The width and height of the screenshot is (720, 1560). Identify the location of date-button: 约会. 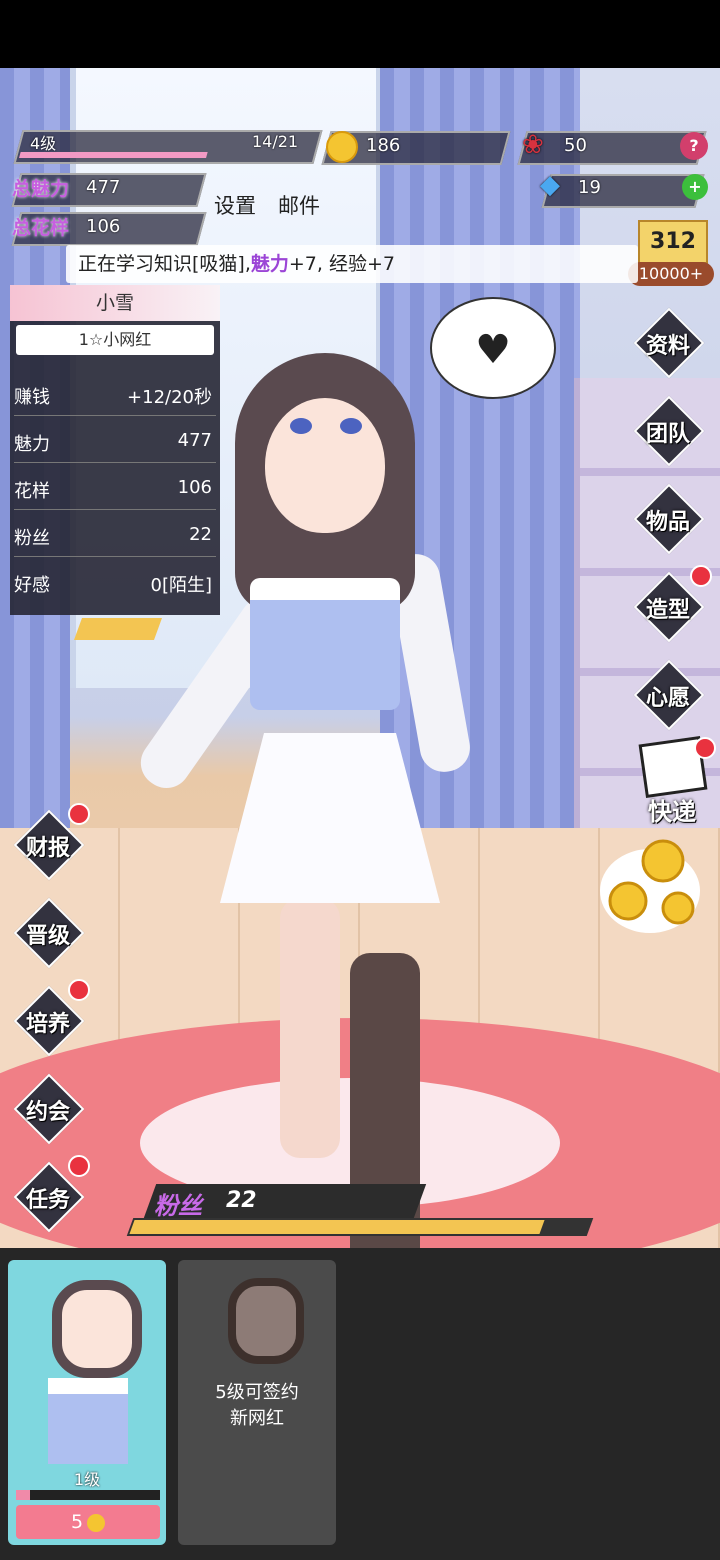
(49, 1109).